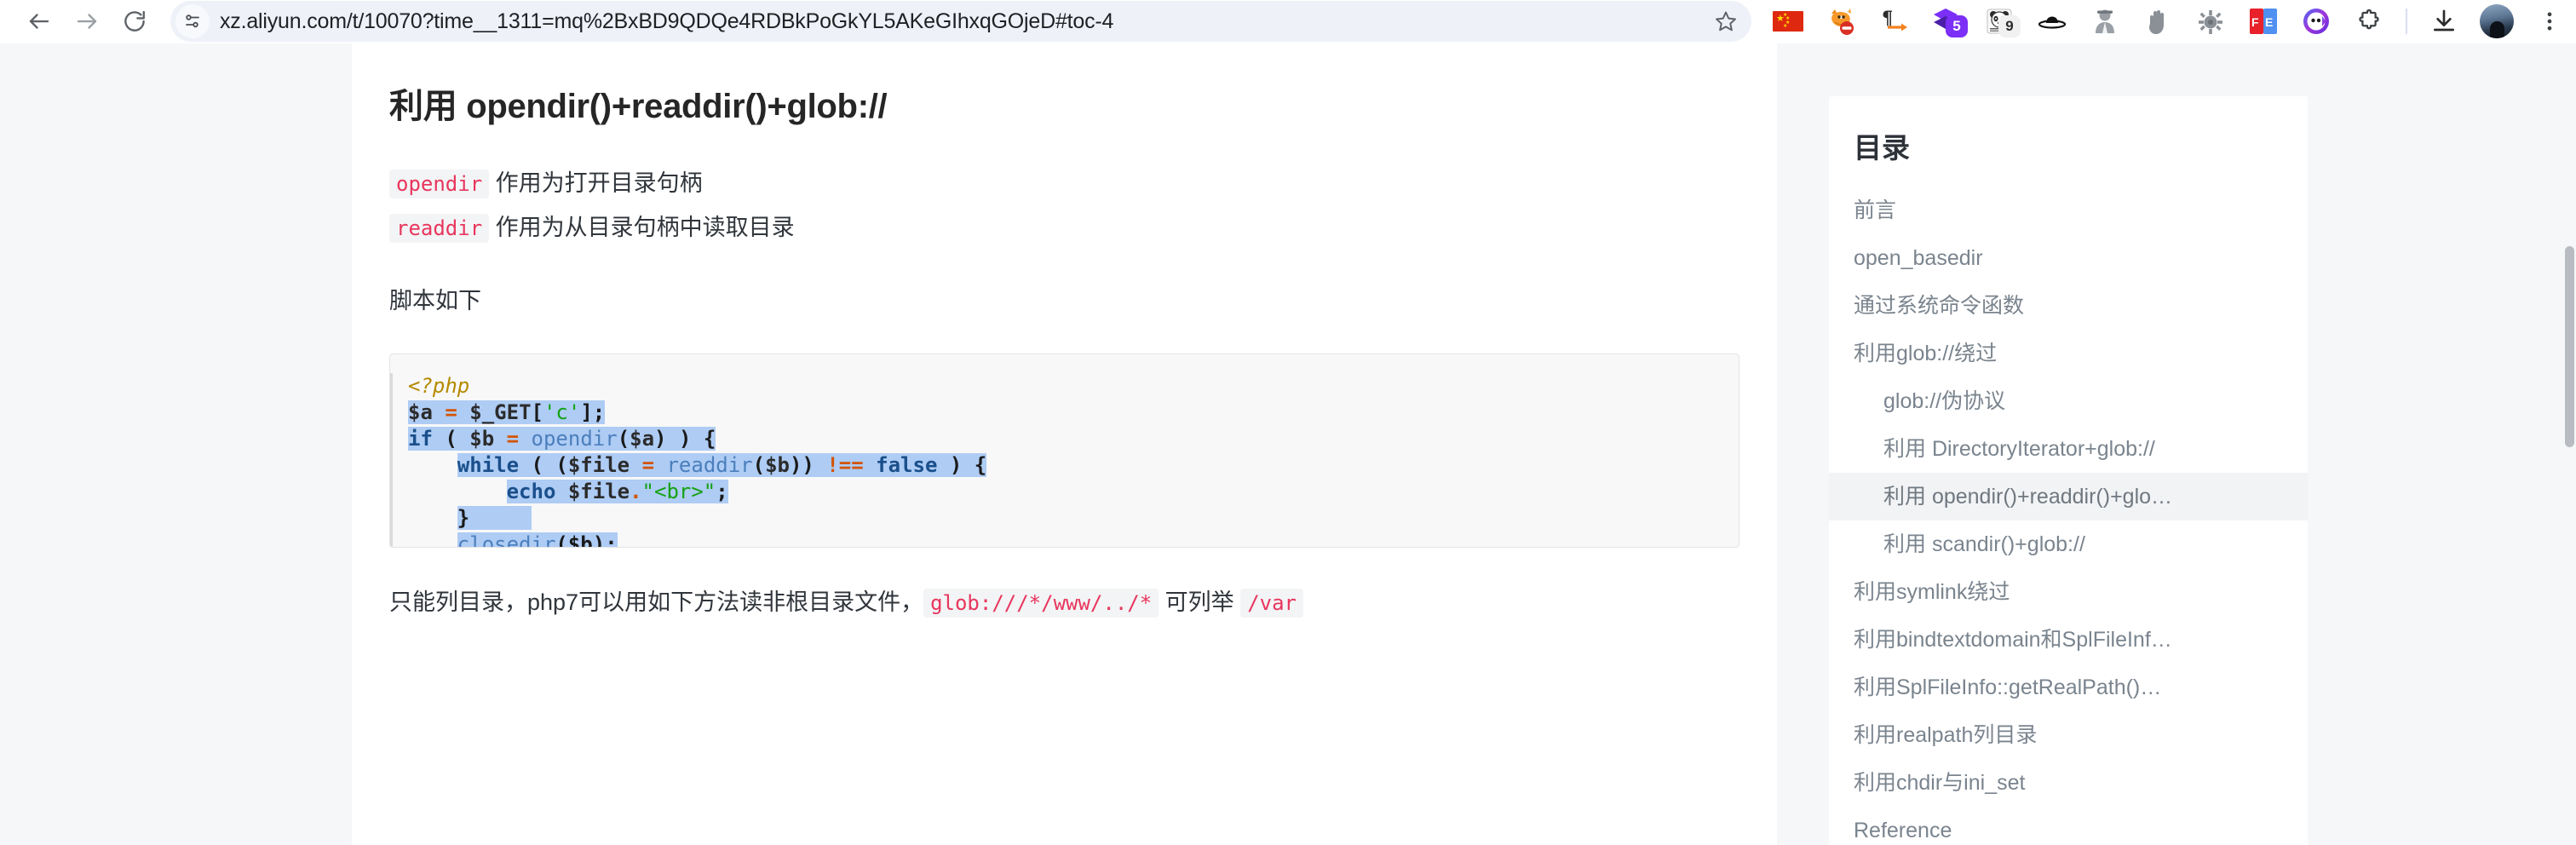 The height and width of the screenshot is (845, 2576). Describe the element at coordinates (2069, 826) in the screenshot. I see `toc-item-13: Reference` at that location.